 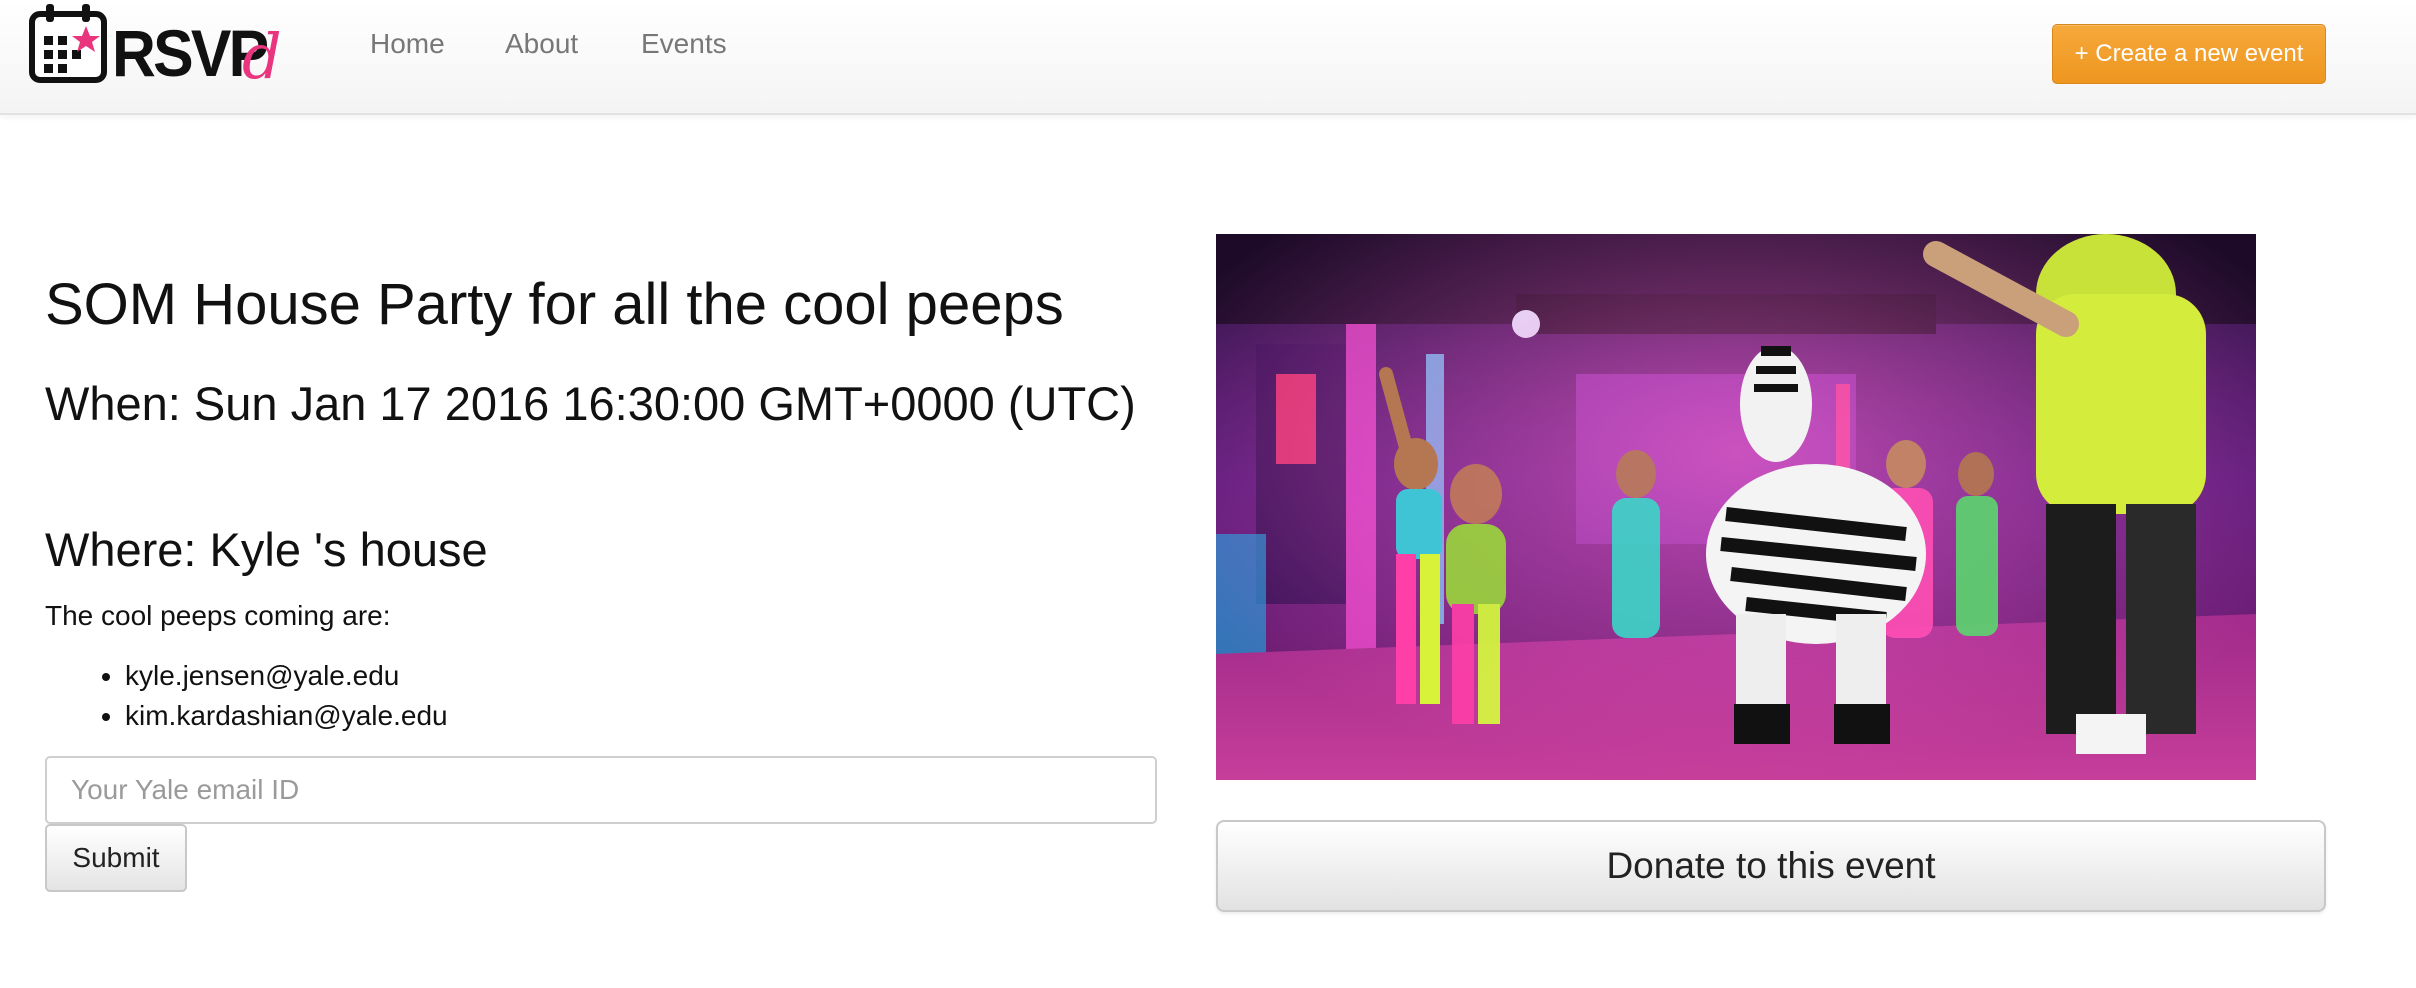 I want to click on nav-link-about: About, so click(x=541, y=44).